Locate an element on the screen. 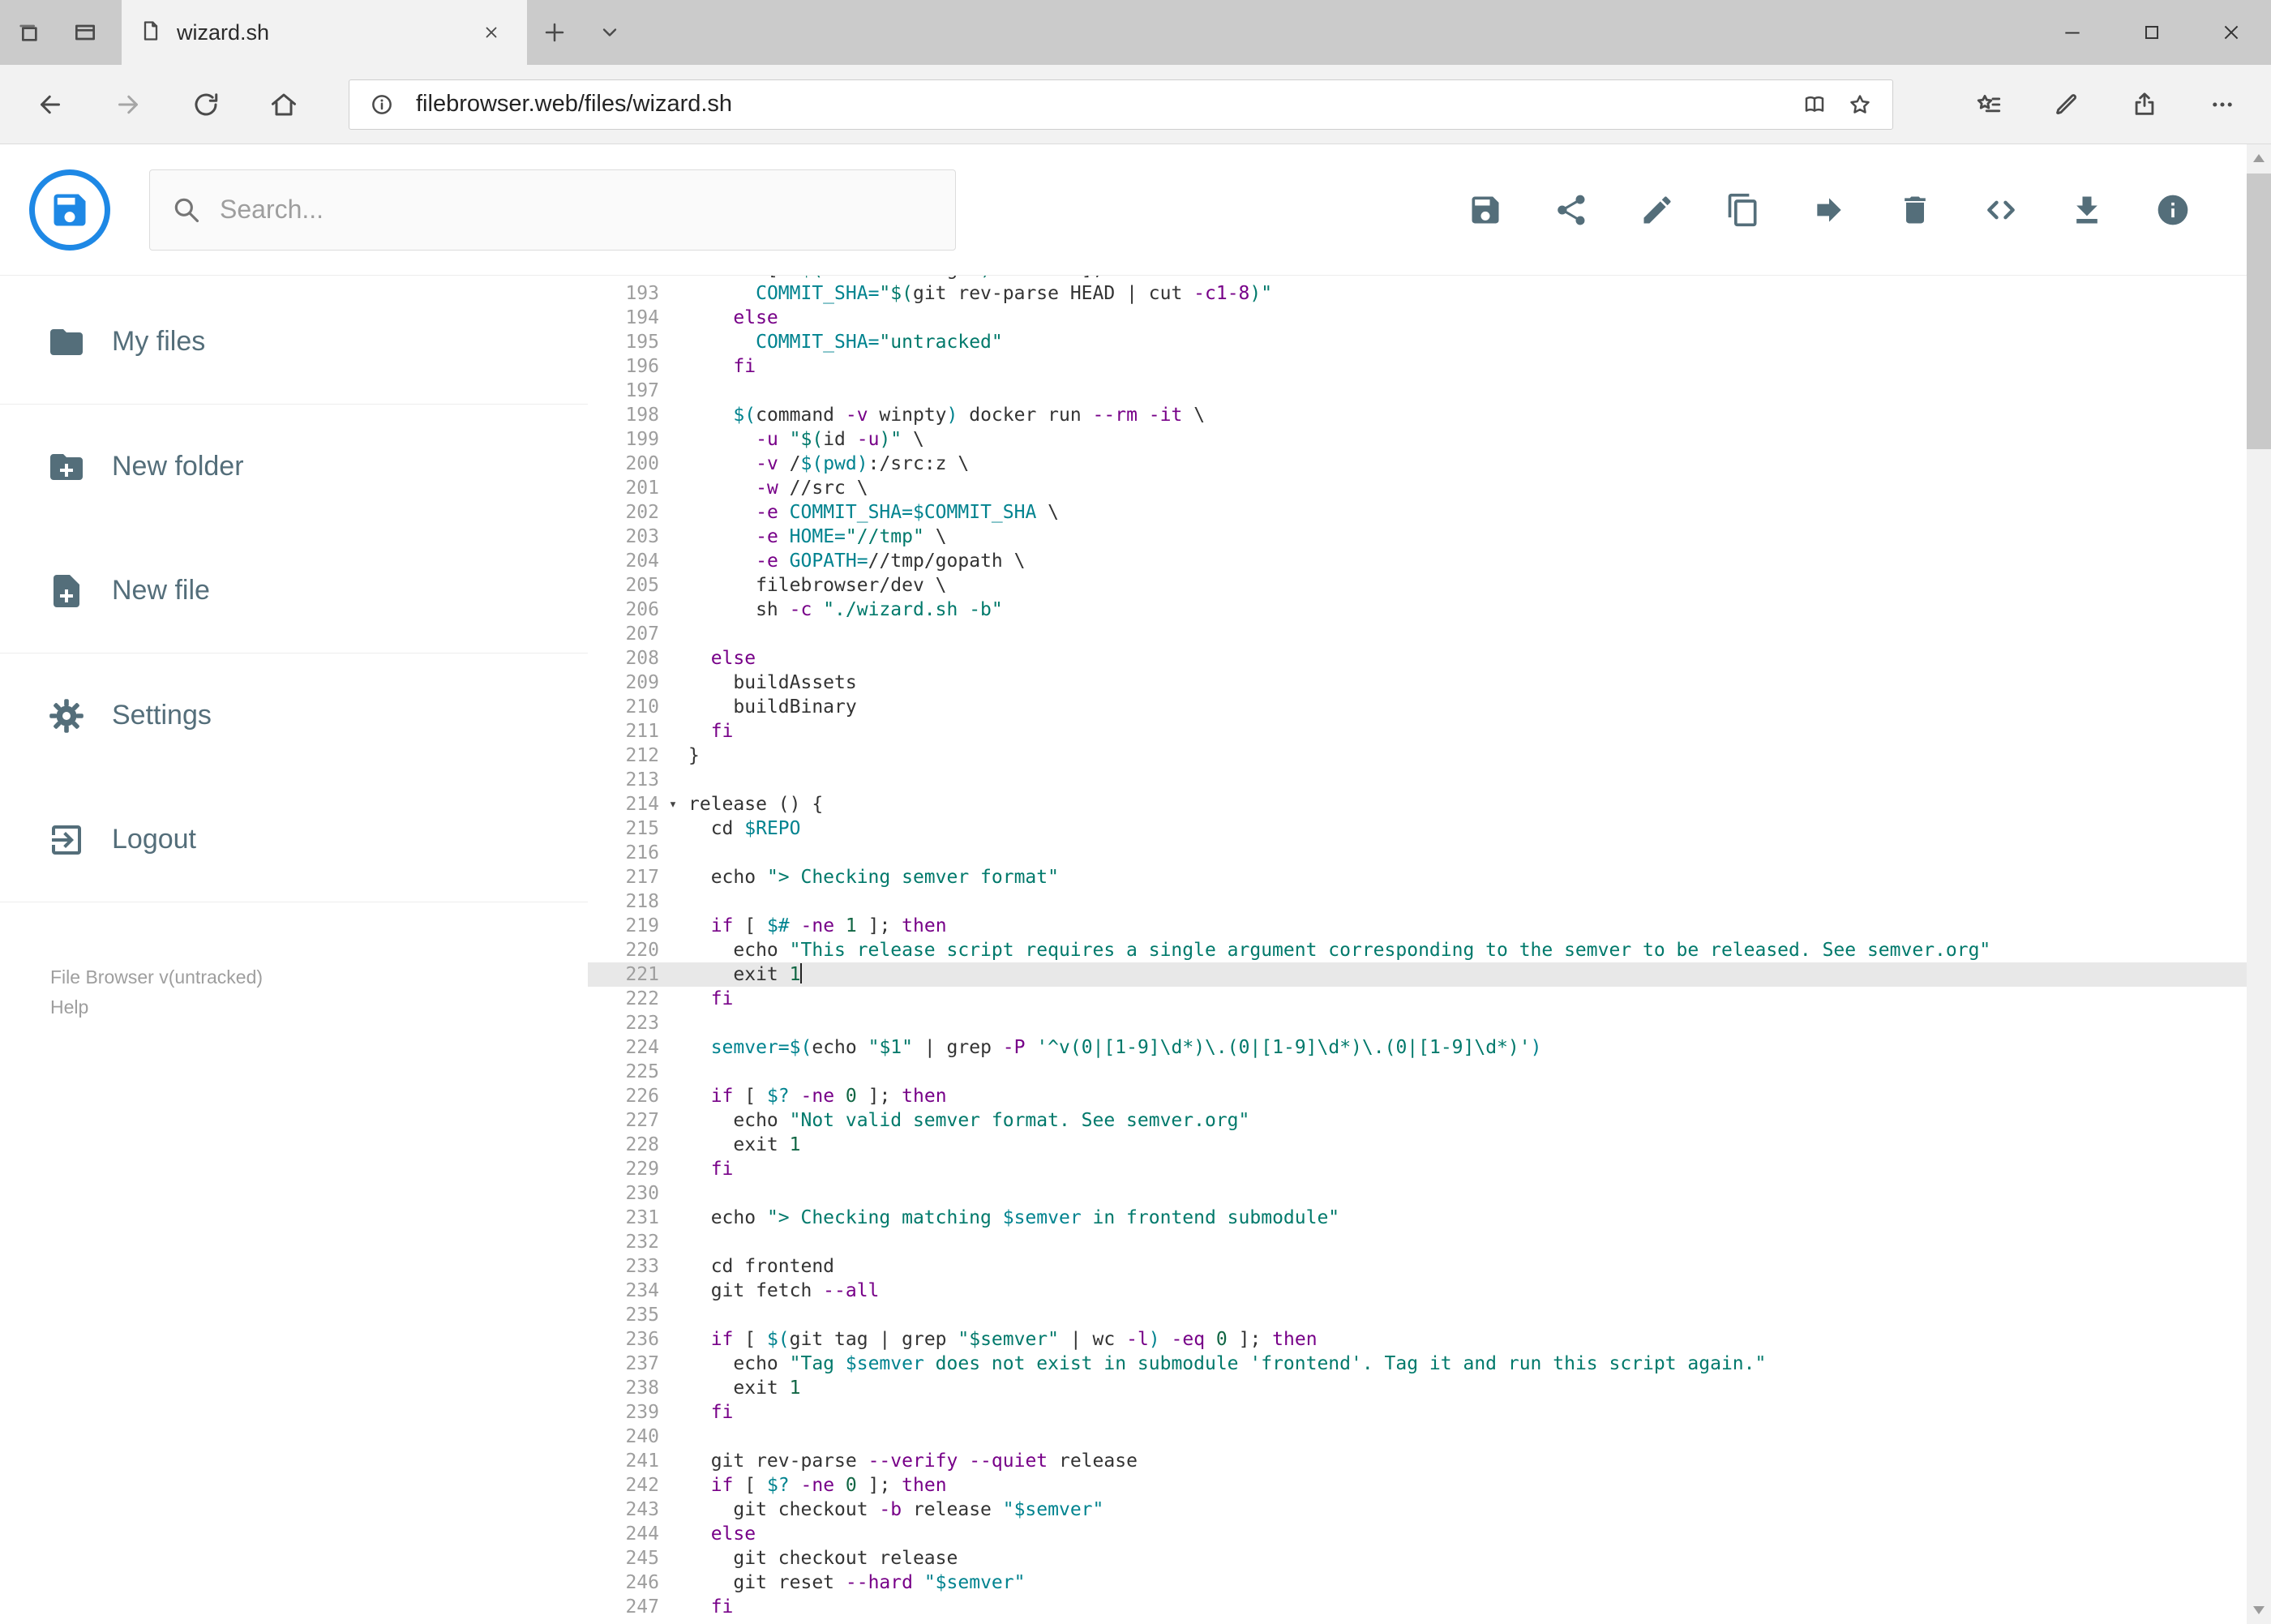 This screenshot has width=2271, height=1624. code-line-222: 222 fi is located at coordinates (1429, 999).